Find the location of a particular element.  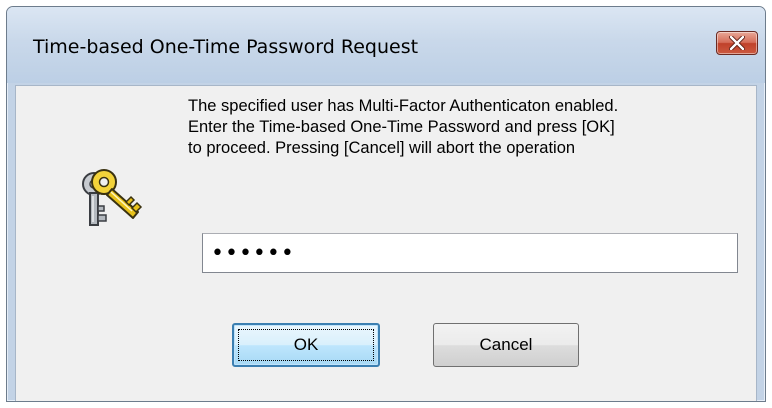

focus-rectangle is located at coordinates (306, 345).